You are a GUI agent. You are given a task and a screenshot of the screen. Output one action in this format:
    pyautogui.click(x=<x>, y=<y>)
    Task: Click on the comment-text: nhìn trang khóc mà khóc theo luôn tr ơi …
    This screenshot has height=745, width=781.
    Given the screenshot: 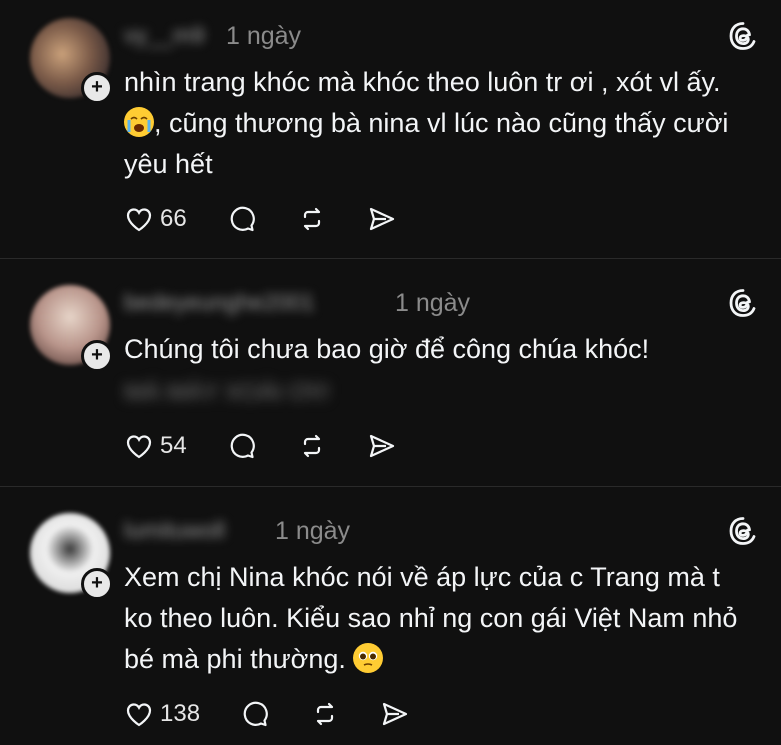 What is the action you would take?
    pyautogui.click(x=439, y=123)
    